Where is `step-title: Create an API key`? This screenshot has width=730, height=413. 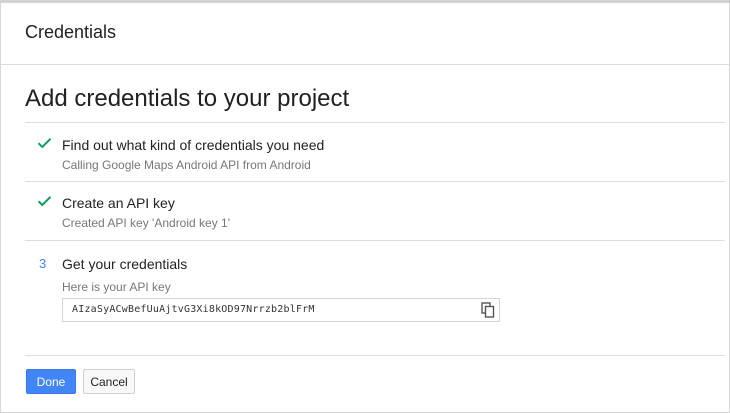 step-title: Create an API key is located at coordinates (118, 203).